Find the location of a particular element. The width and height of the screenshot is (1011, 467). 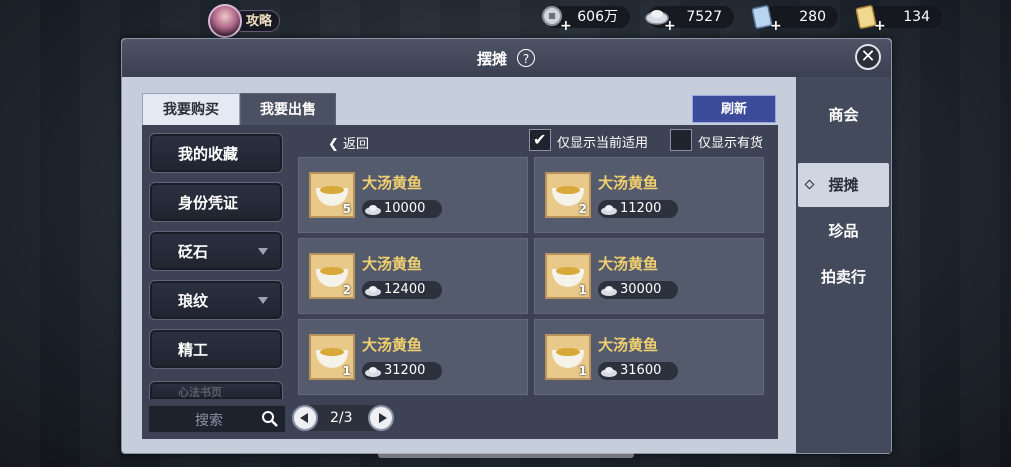

category-craftsmanship: 精工 is located at coordinates (216, 349).